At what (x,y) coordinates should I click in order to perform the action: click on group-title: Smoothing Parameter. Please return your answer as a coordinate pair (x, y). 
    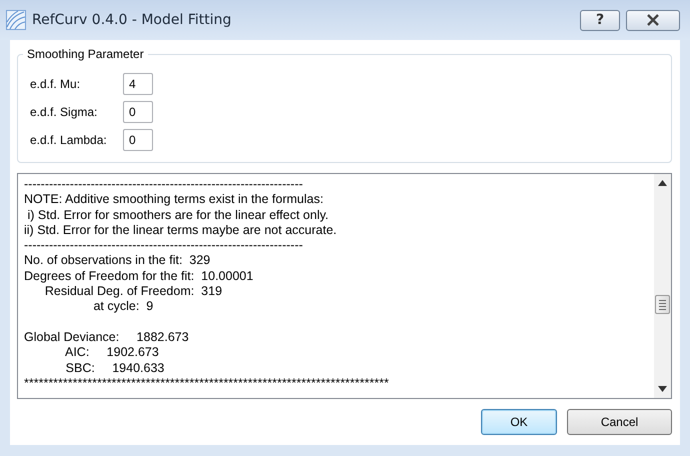
    Looking at the image, I should click on (85, 54).